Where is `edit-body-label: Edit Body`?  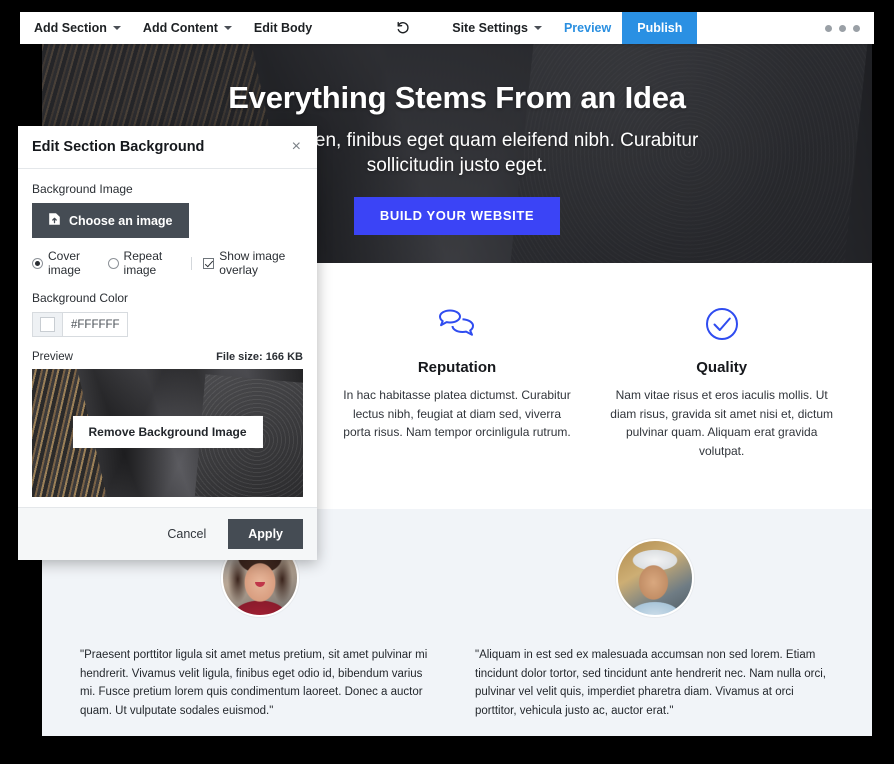
edit-body-label: Edit Body is located at coordinates (283, 28).